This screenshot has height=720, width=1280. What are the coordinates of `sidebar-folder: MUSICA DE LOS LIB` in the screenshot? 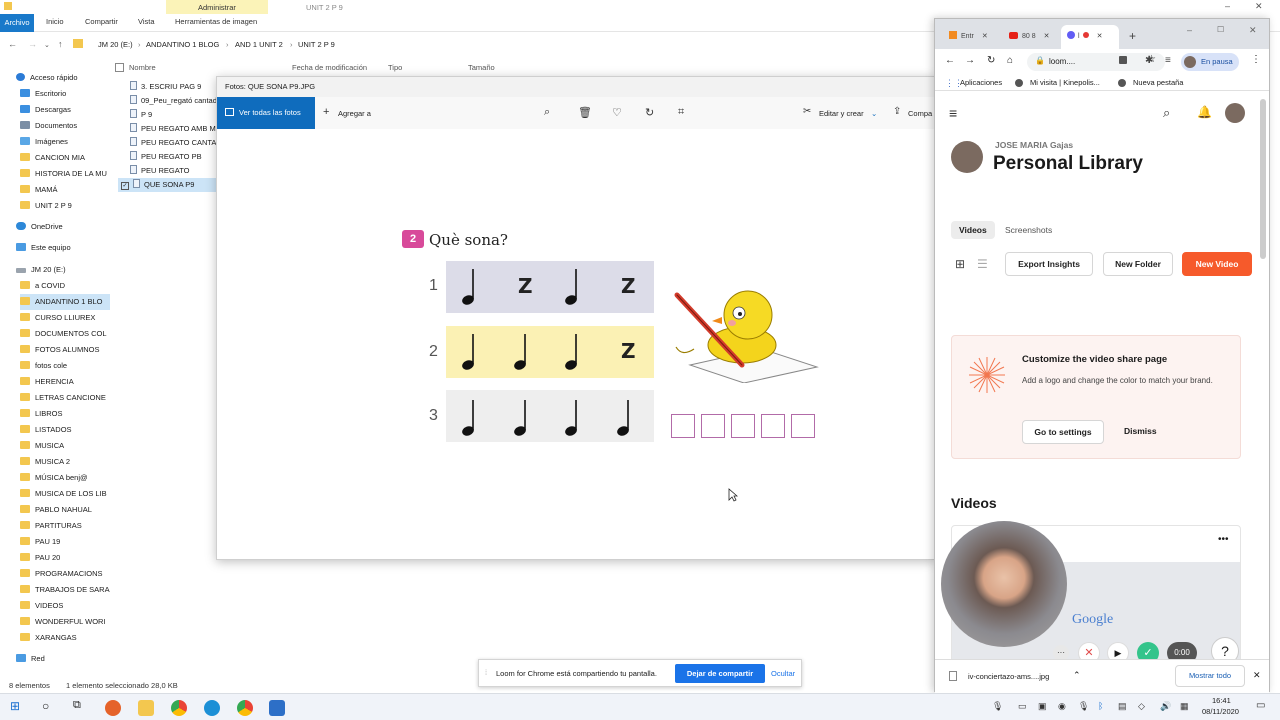 It's located at (65, 494).